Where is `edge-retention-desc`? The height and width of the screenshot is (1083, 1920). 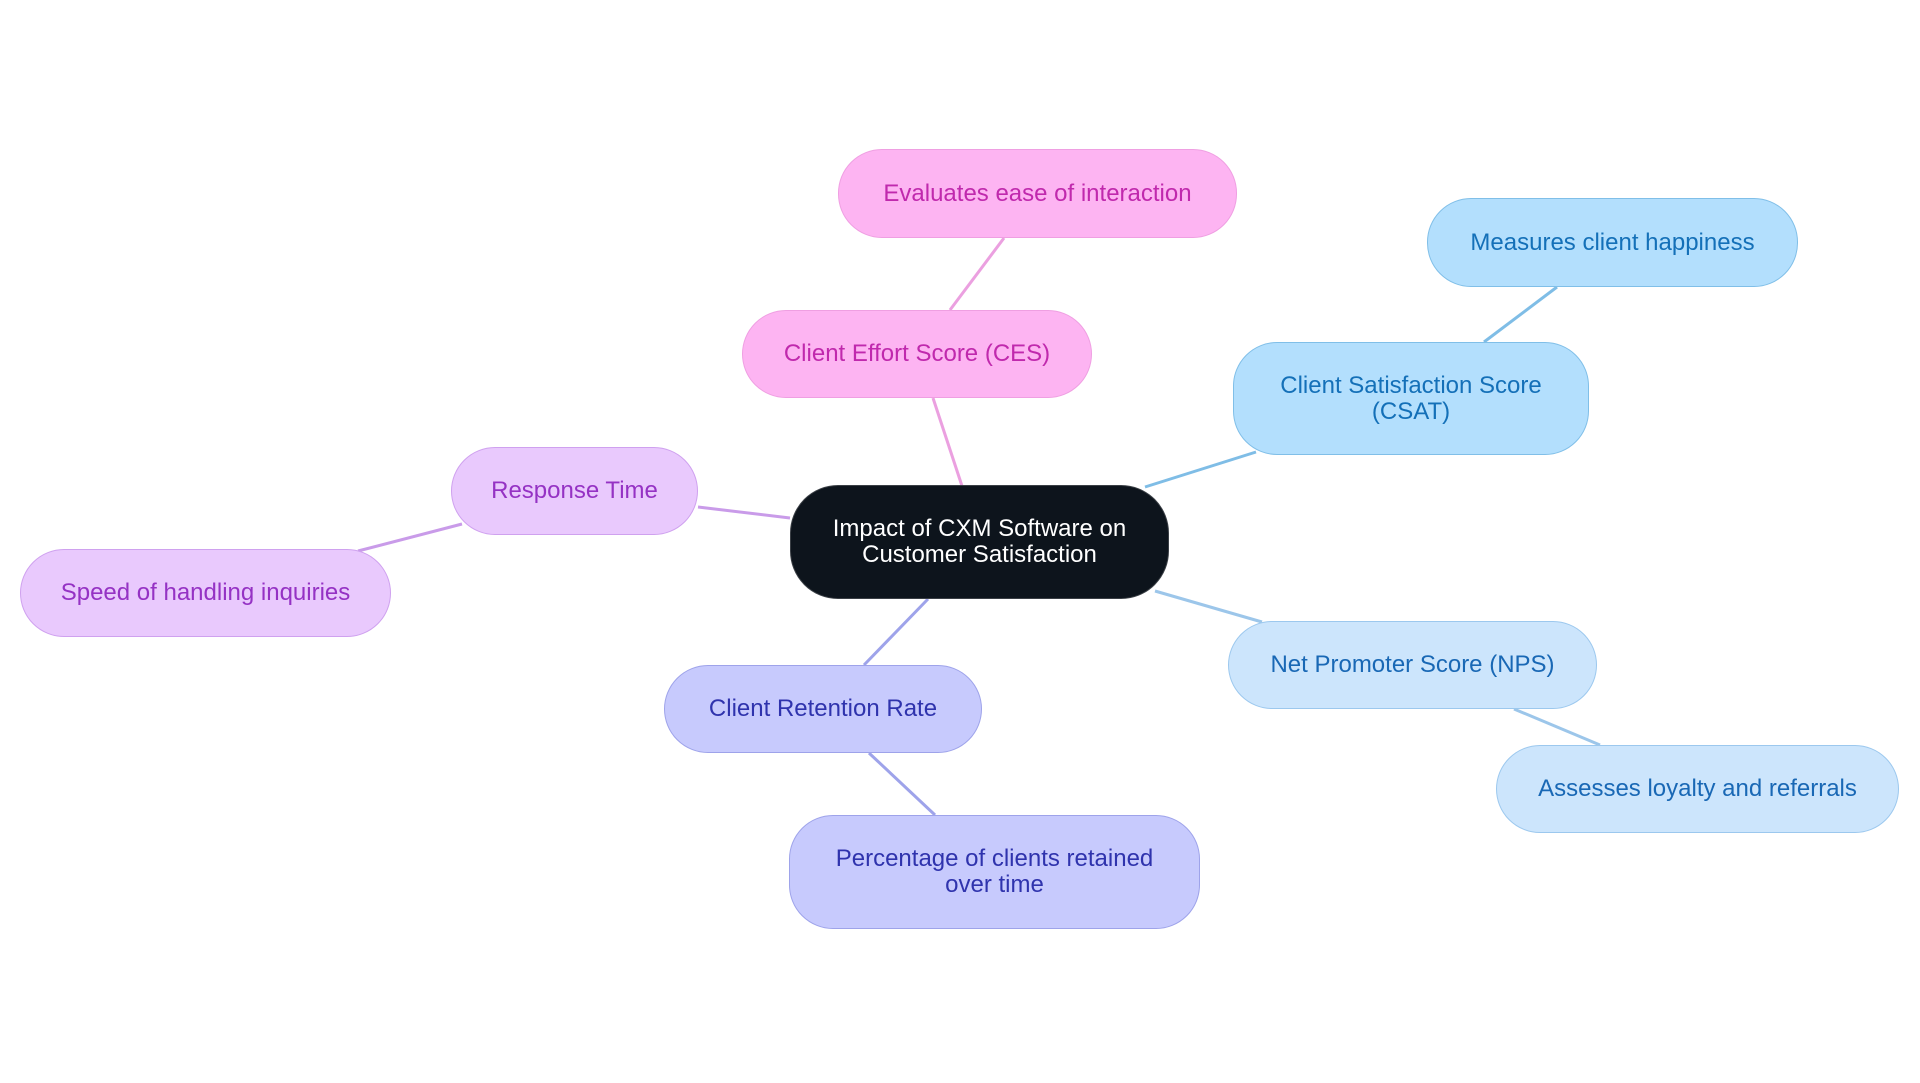 edge-retention-desc is located at coordinates (902, 784).